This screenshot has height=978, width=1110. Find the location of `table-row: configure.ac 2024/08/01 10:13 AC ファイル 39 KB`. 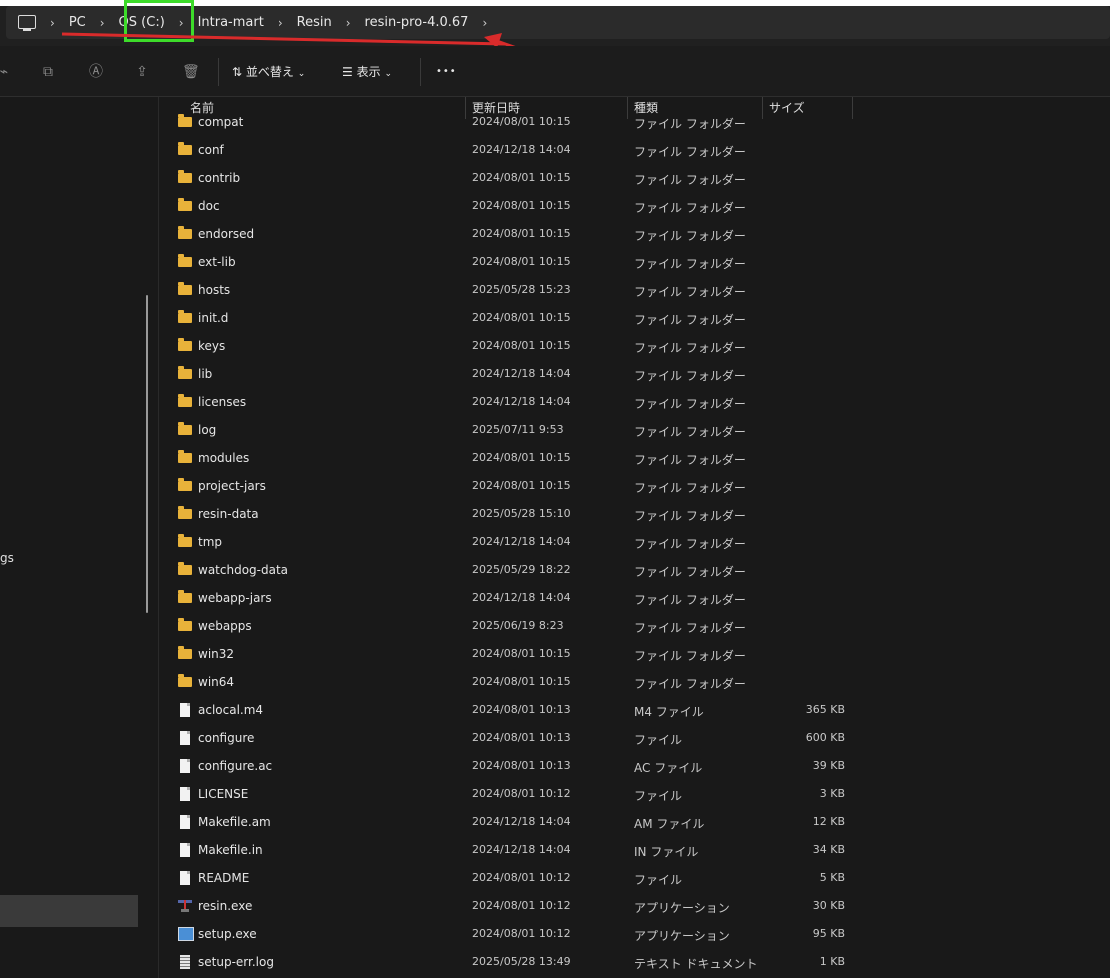

table-row: configure.ac 2024/08/01 10:13 AC ファイル 39 KB is located at coordinates (634, 767).